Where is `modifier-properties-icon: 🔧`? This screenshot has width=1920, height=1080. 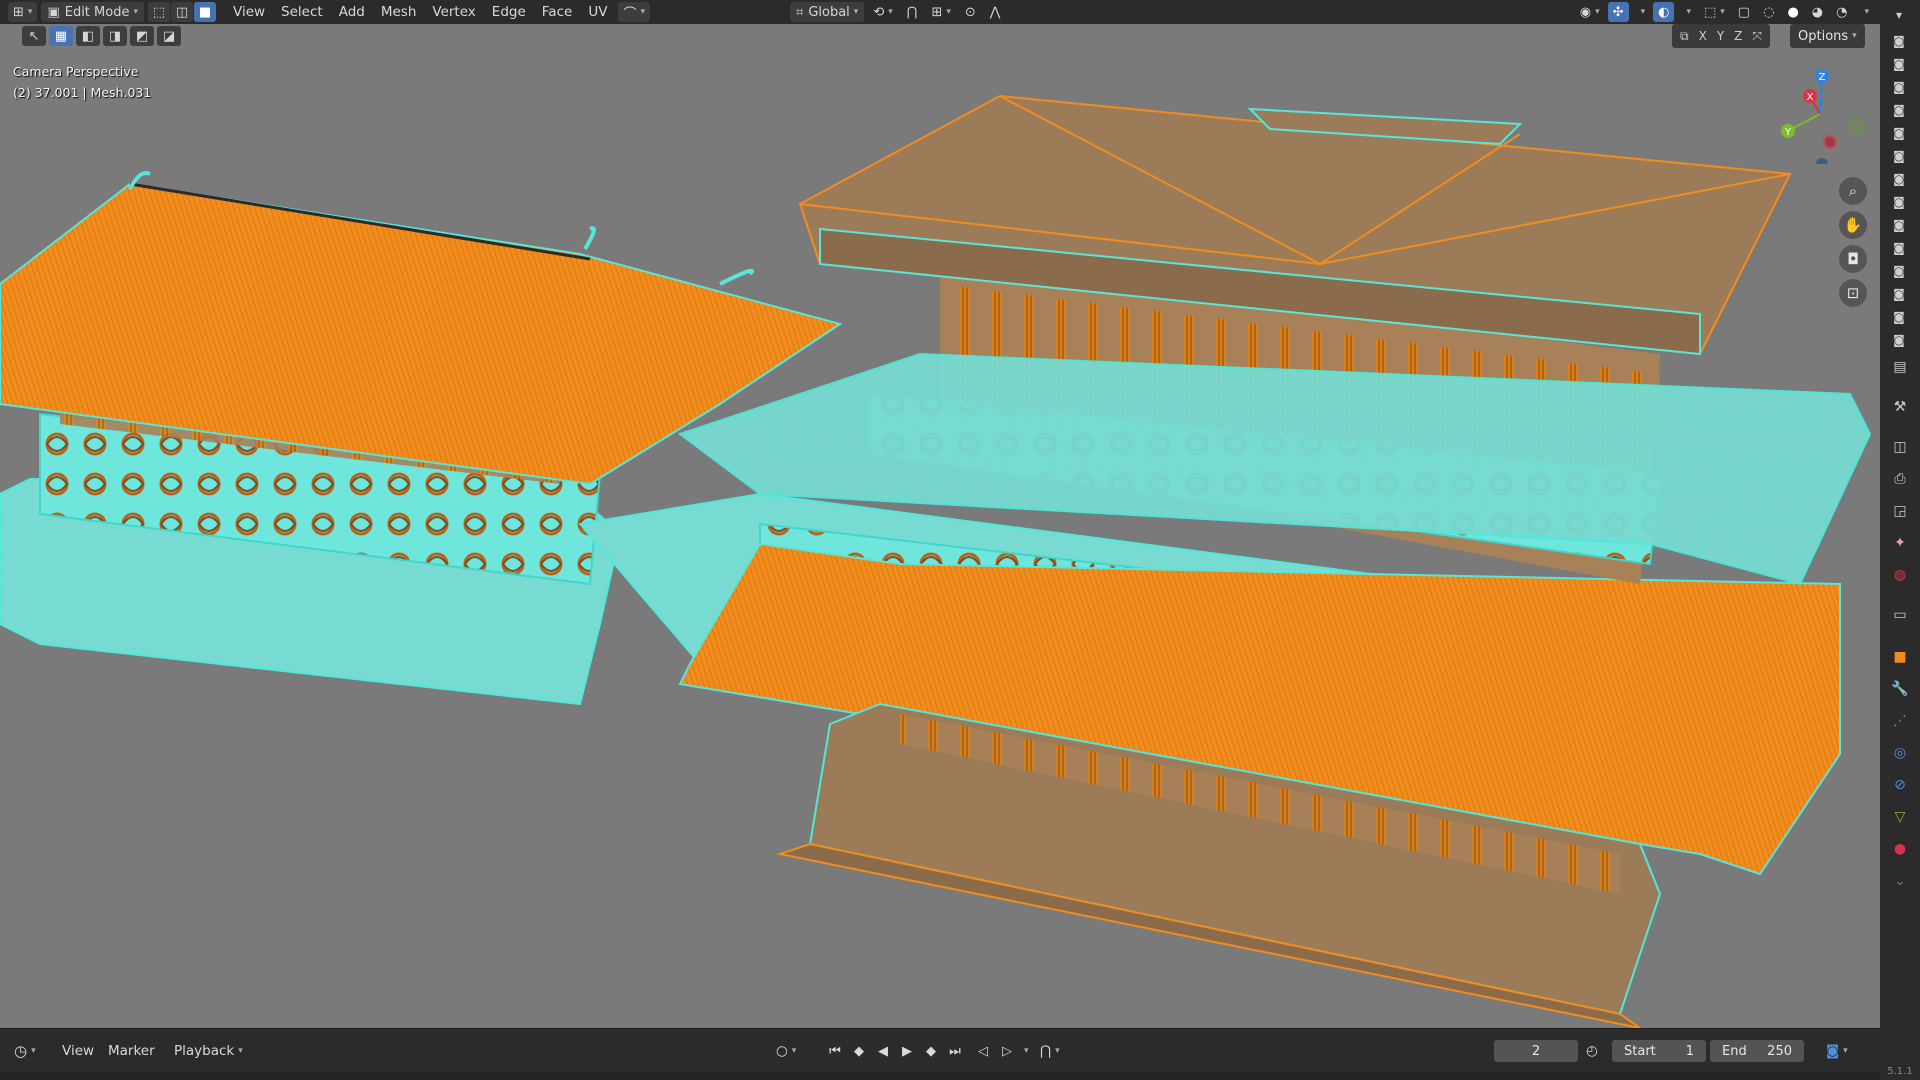
modifier-properties-icon: 🔧 is located at coordinates (1900, 689).